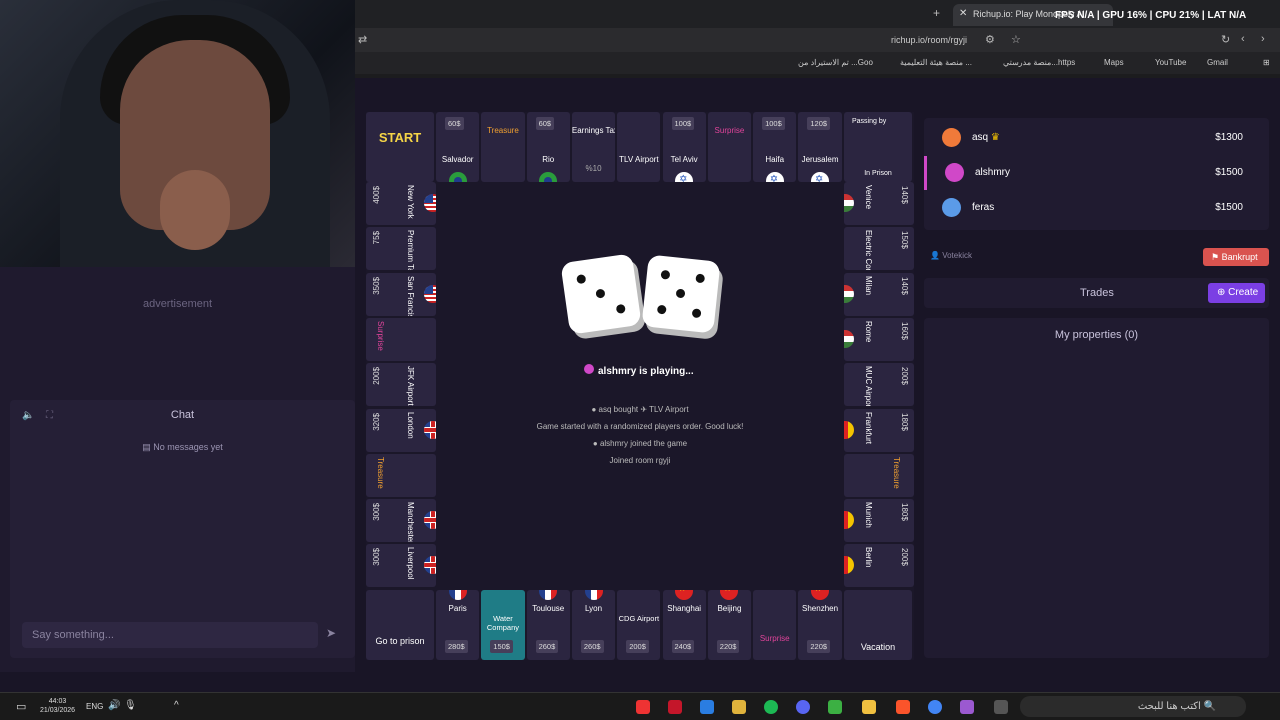 The height and width of the screenshot is (720, 1280). I want to click on bookmark-youtube: YouTube, so click(1170, 62).